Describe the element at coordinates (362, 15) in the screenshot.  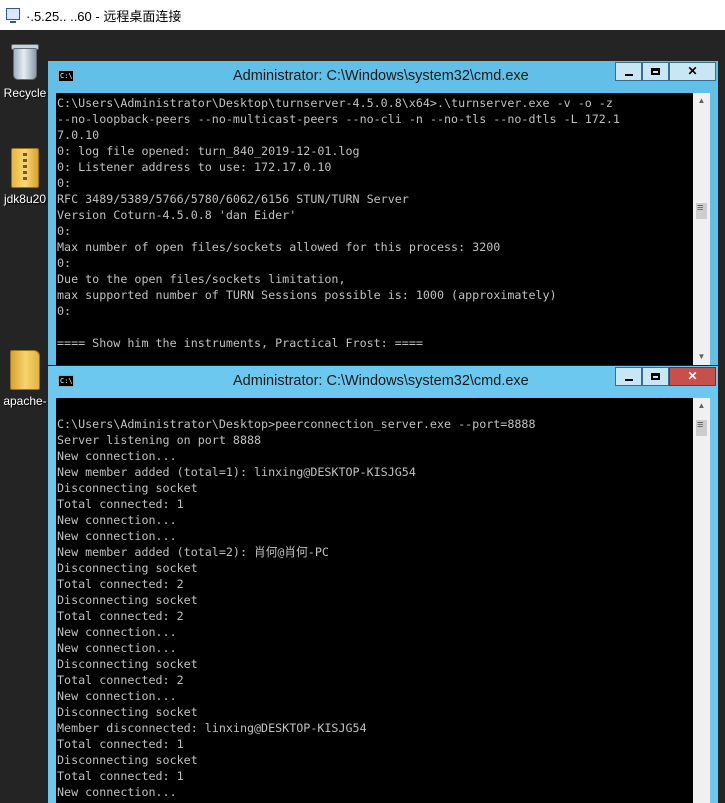
I see `rdp-title-bar: ·.5.25.. ..60 - 远程桌面连接` at that location.